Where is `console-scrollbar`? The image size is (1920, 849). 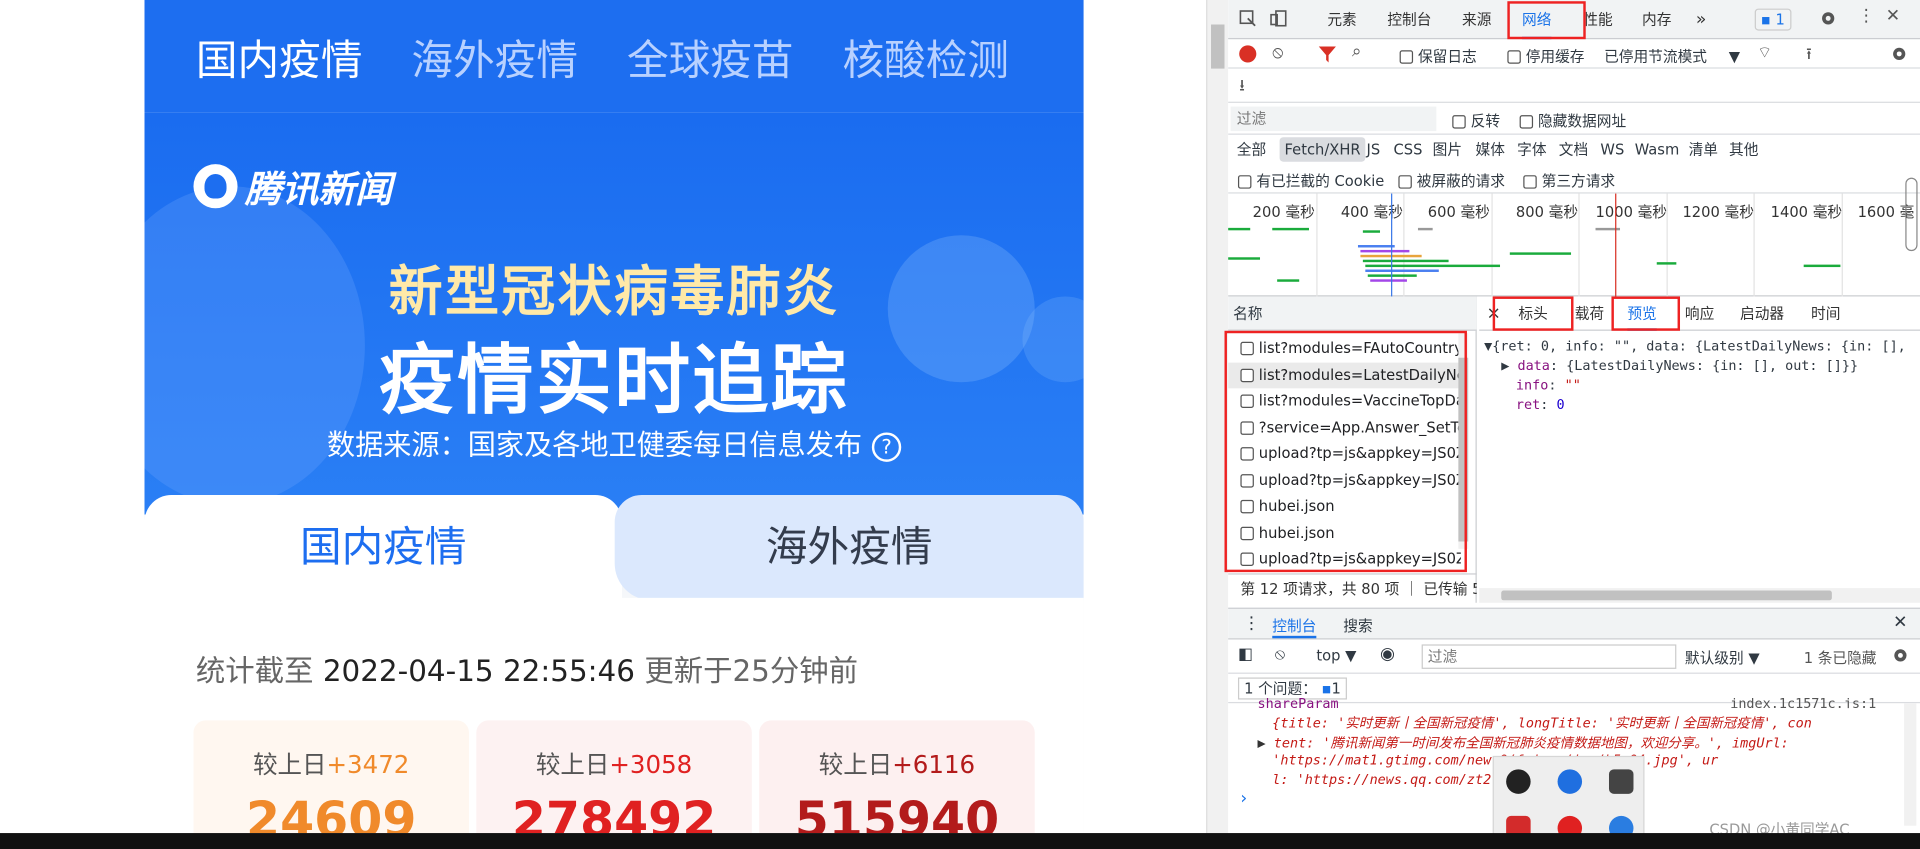 console-scrollbar is located at coordinates (1910, 764).